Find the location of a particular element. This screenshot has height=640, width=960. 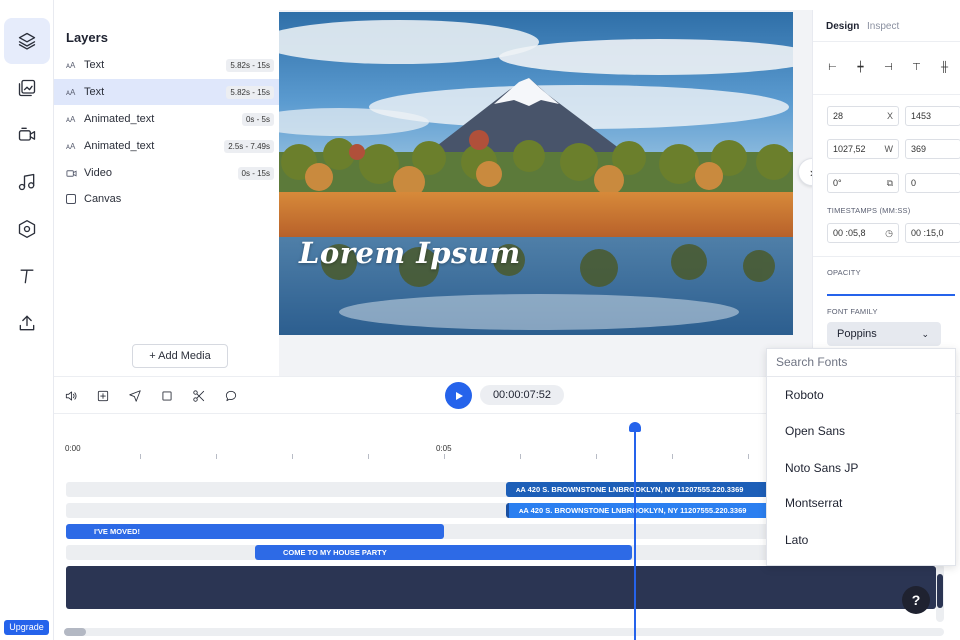

horizontal-scrollbar-track is located at coordinates (504, 632).